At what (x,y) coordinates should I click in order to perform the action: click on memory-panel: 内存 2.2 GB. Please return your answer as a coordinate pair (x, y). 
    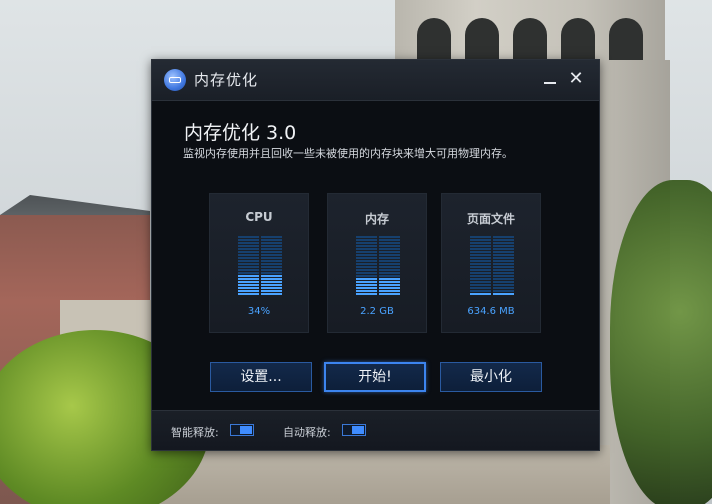
    Looking at the image, I should click on (377, 263).